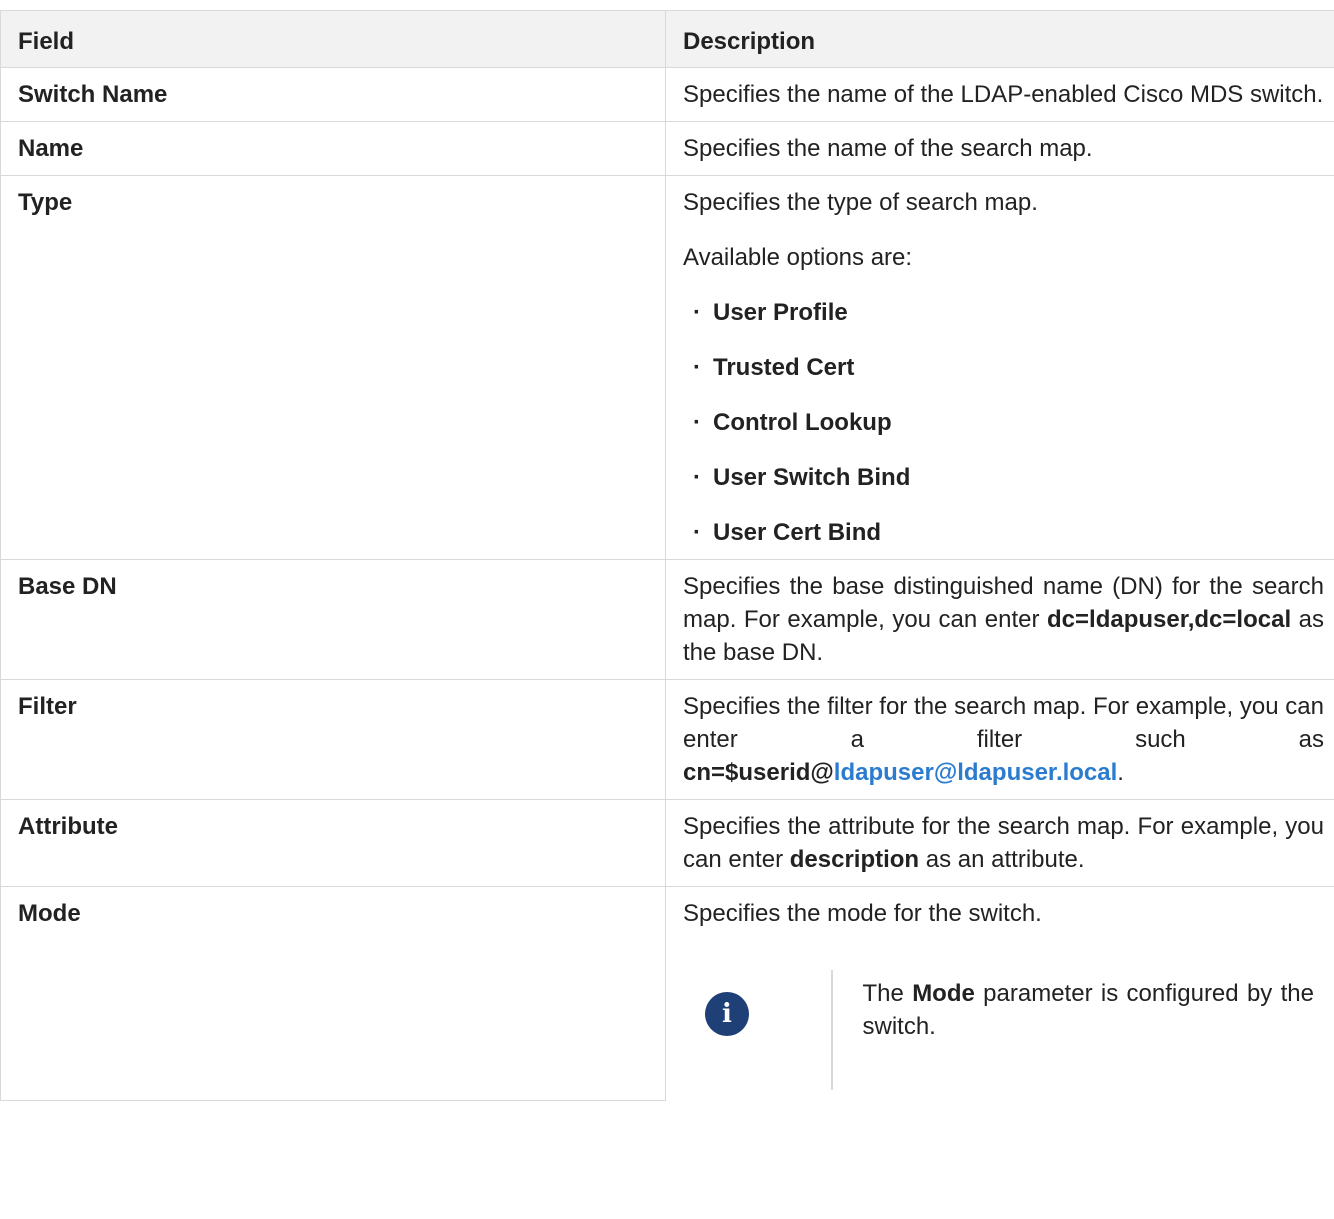 This screenshot has height=1219, width=1334. What do you see at coordinates (727, 1014) in the screenshot?
I see `info-icon: i` at bounding box center [727, 1014].